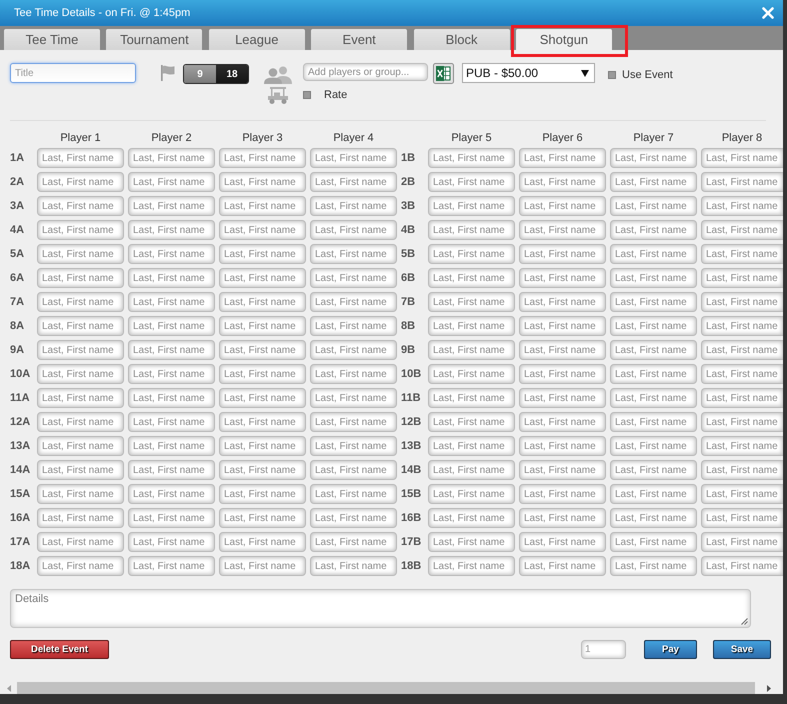 This screenshot has height=704, width=787. Describe the element at coordinates (232, 74) in the screenshot. I see `holes-option: 18` at that location.